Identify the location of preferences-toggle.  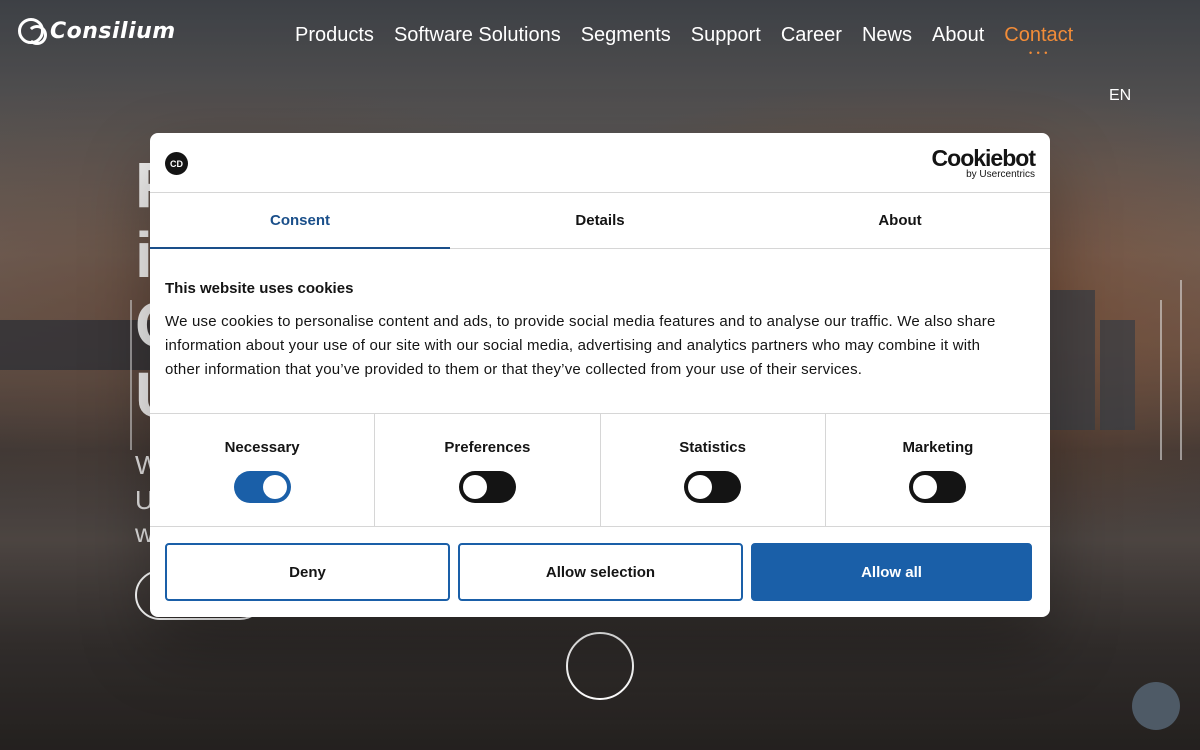
(487, 487).